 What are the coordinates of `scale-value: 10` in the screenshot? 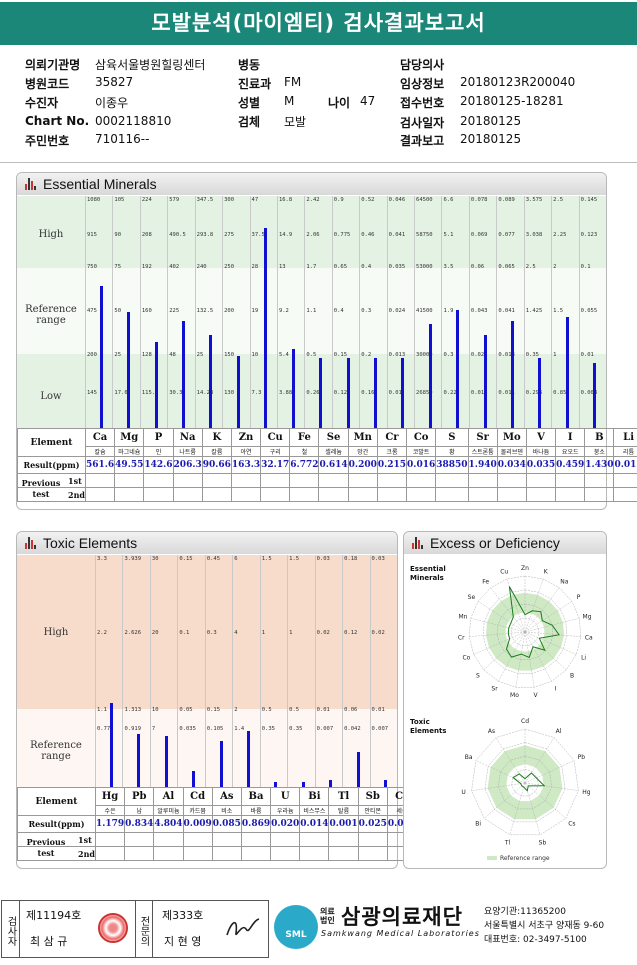 It's located at (255, 355).